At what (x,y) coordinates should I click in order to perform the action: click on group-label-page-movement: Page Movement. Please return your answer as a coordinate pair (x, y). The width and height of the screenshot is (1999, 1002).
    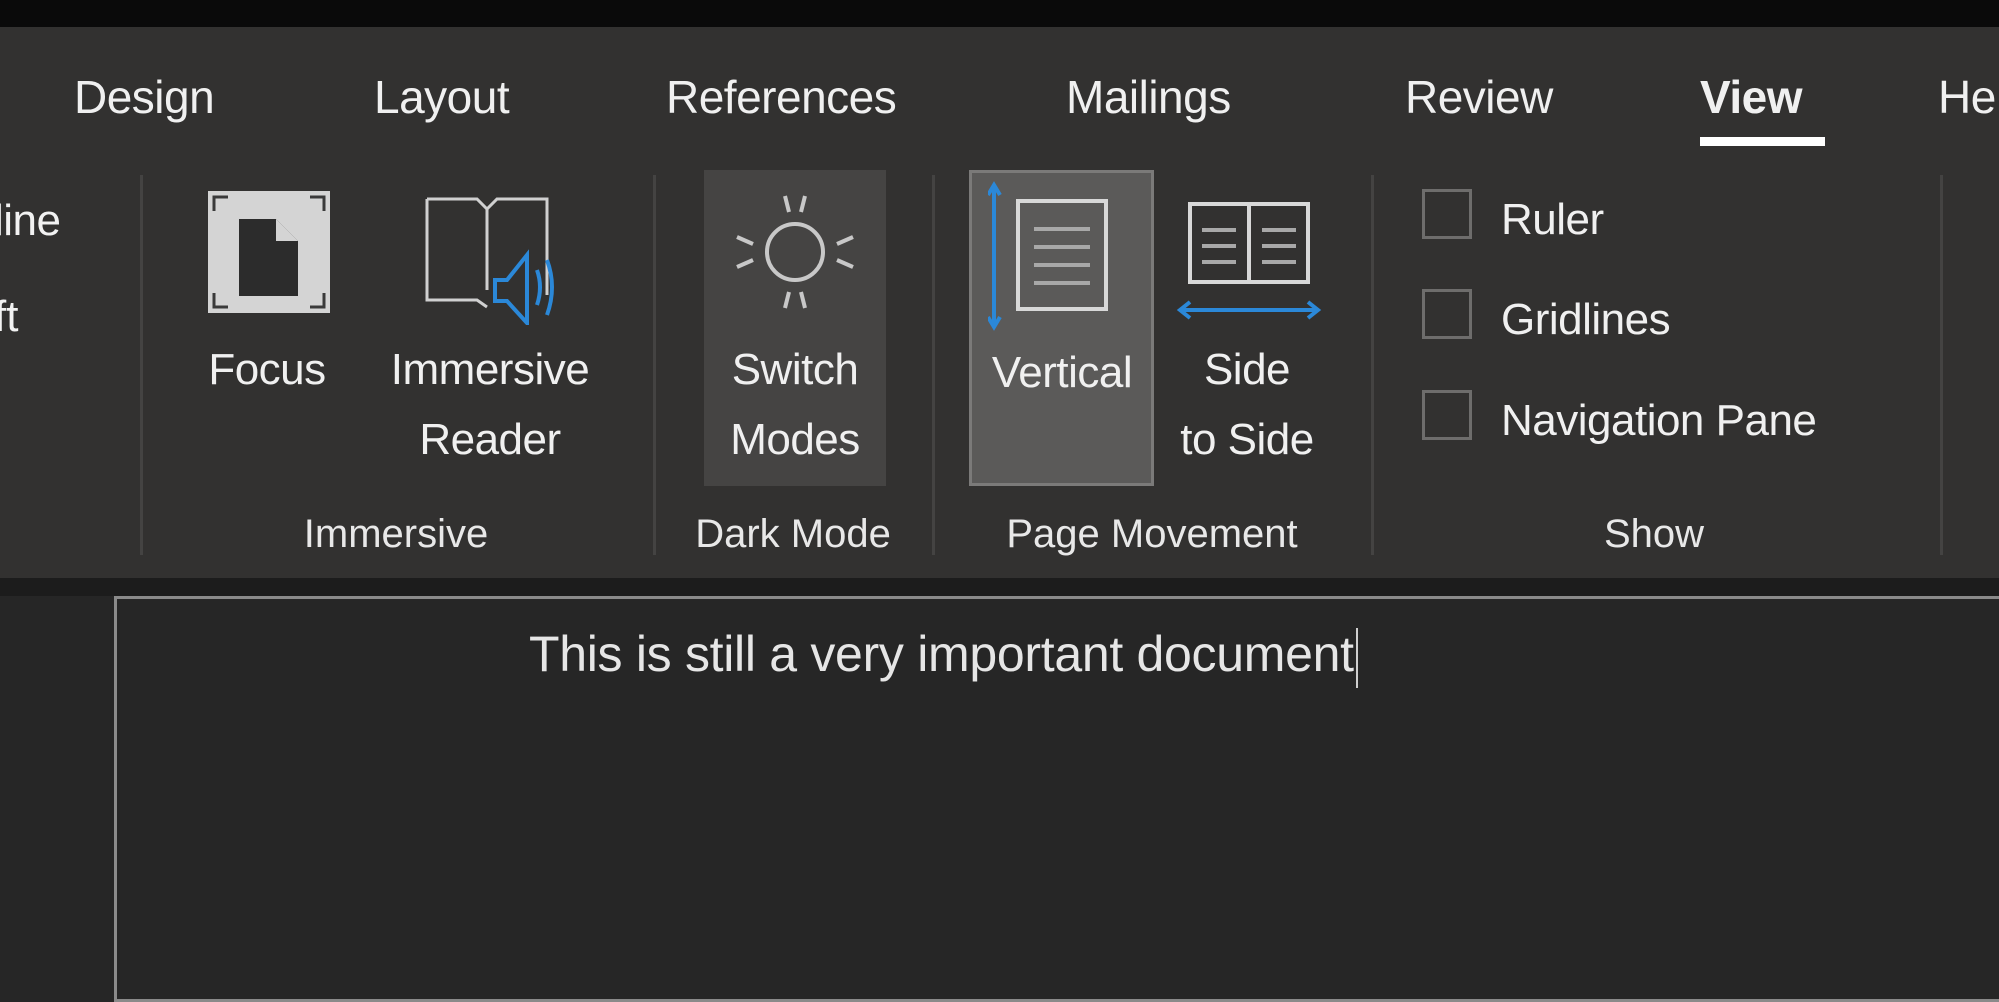
    Looking at the image, I should click on (1152, 534).